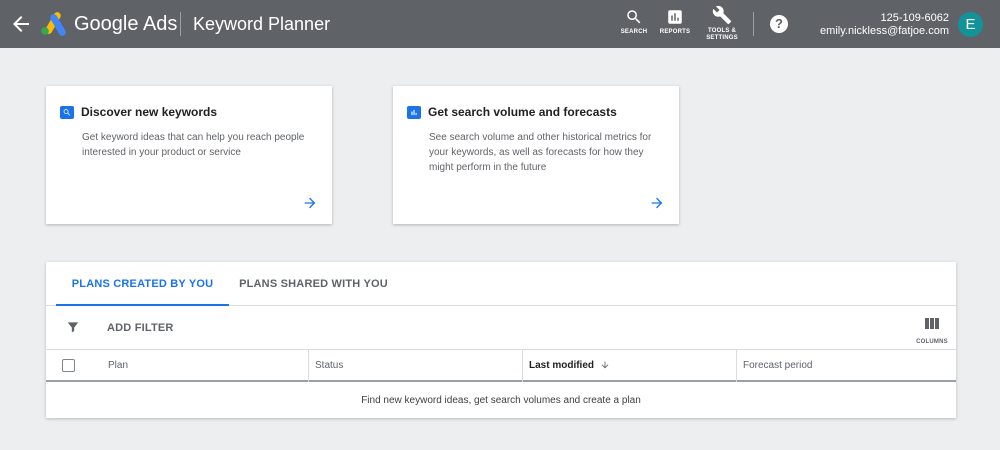 Image resolution: width=1000 pixels, height=450 pixels. Describe the element at coordinates (779, 24) in the screenshot. I see `help-icon: ?` at that location.